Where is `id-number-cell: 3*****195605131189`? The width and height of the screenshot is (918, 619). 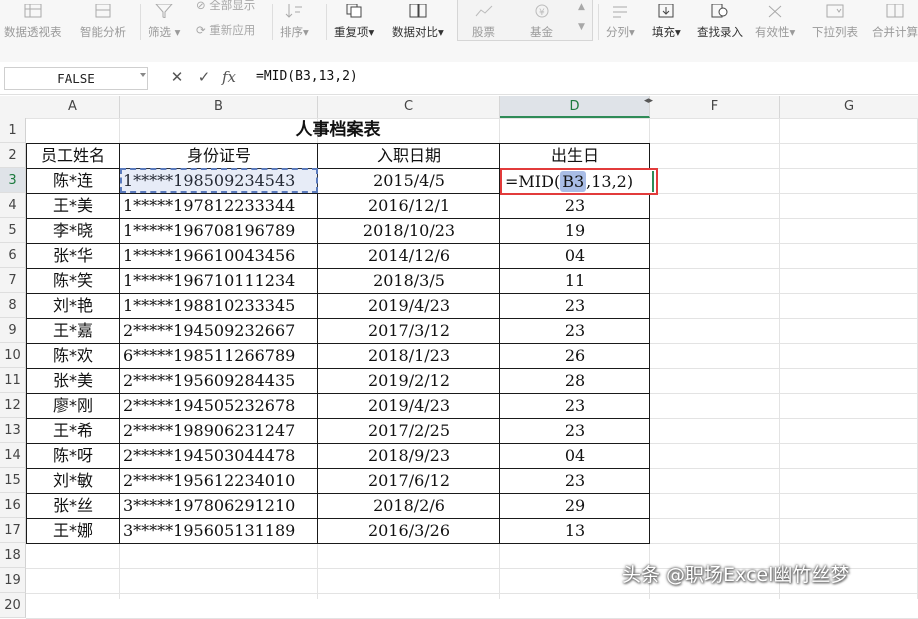 id-number-cell: 3*****195605131189 is located at coordinates (219, 530).